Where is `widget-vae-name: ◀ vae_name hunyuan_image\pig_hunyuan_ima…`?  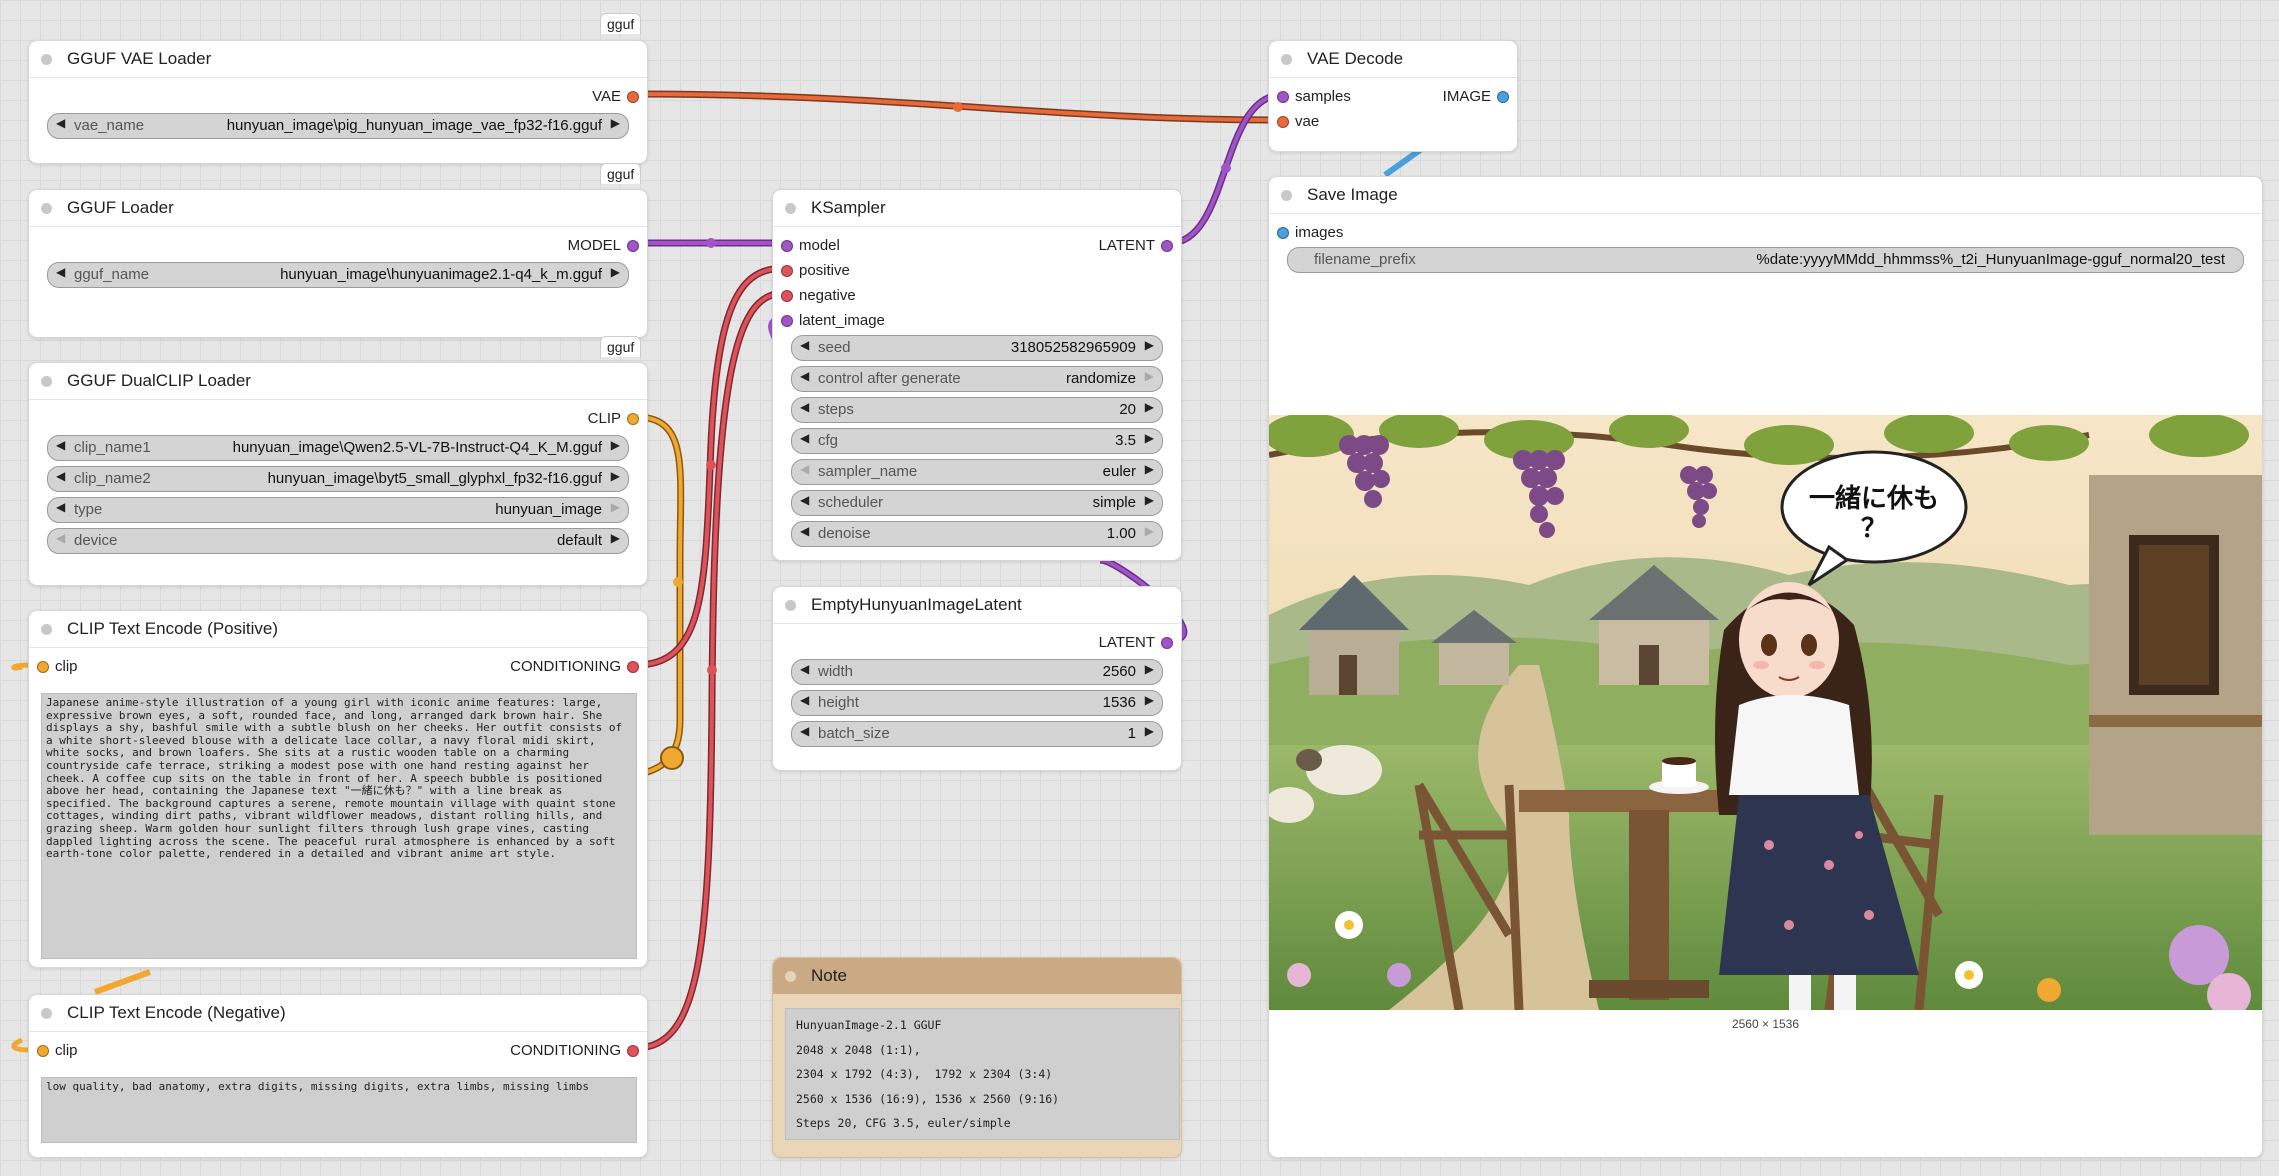
widget-vae-name: ◀ vae_name hunyuan_image\pig_hunyuan_ima… is located at coordinates (338, 126).